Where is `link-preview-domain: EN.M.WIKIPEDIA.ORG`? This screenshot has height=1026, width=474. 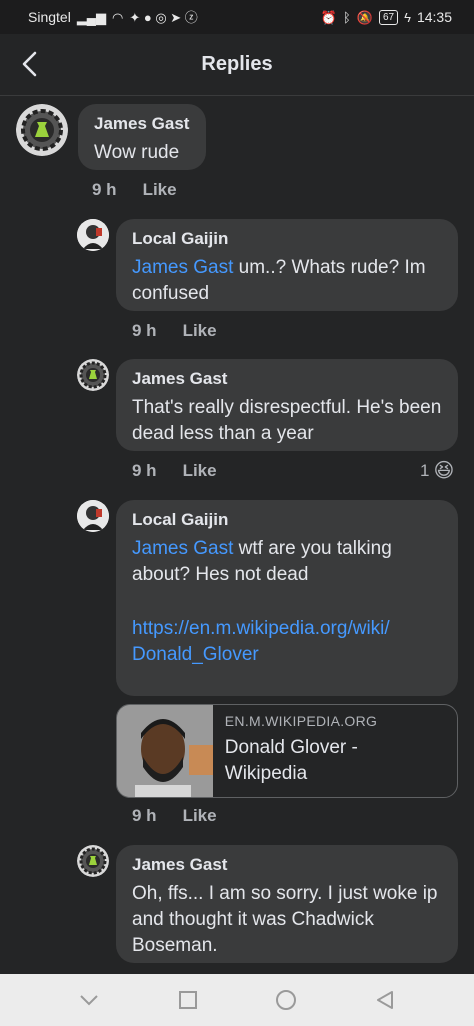 link-preview-domain: EN.M.WIKIPEDIA.ORG is located at coordinates (301, 721).